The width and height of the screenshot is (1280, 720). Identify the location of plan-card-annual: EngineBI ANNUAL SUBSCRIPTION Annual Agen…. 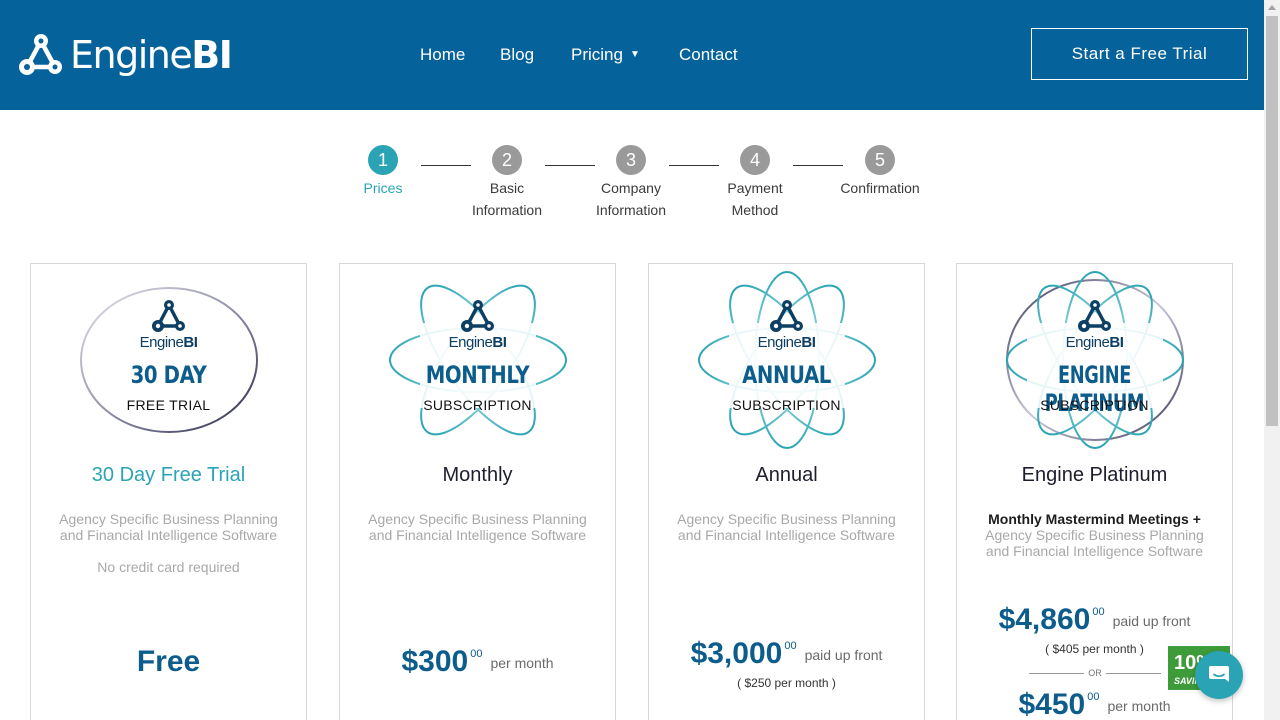
(786, 491).